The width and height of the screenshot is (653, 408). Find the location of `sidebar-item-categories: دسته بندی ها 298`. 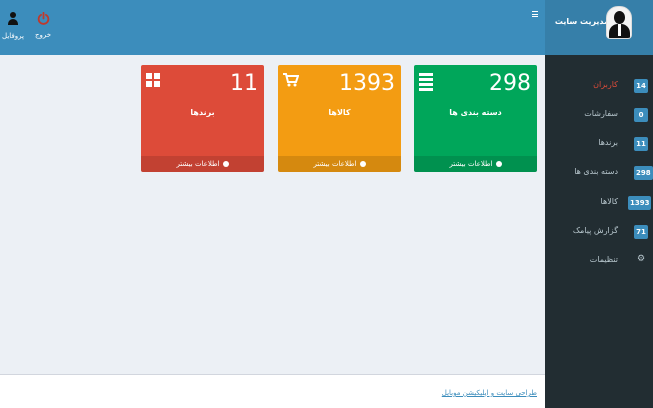

sidebar-item-categories: دسته بندی ها 298 is located at coordinates (599, 173).